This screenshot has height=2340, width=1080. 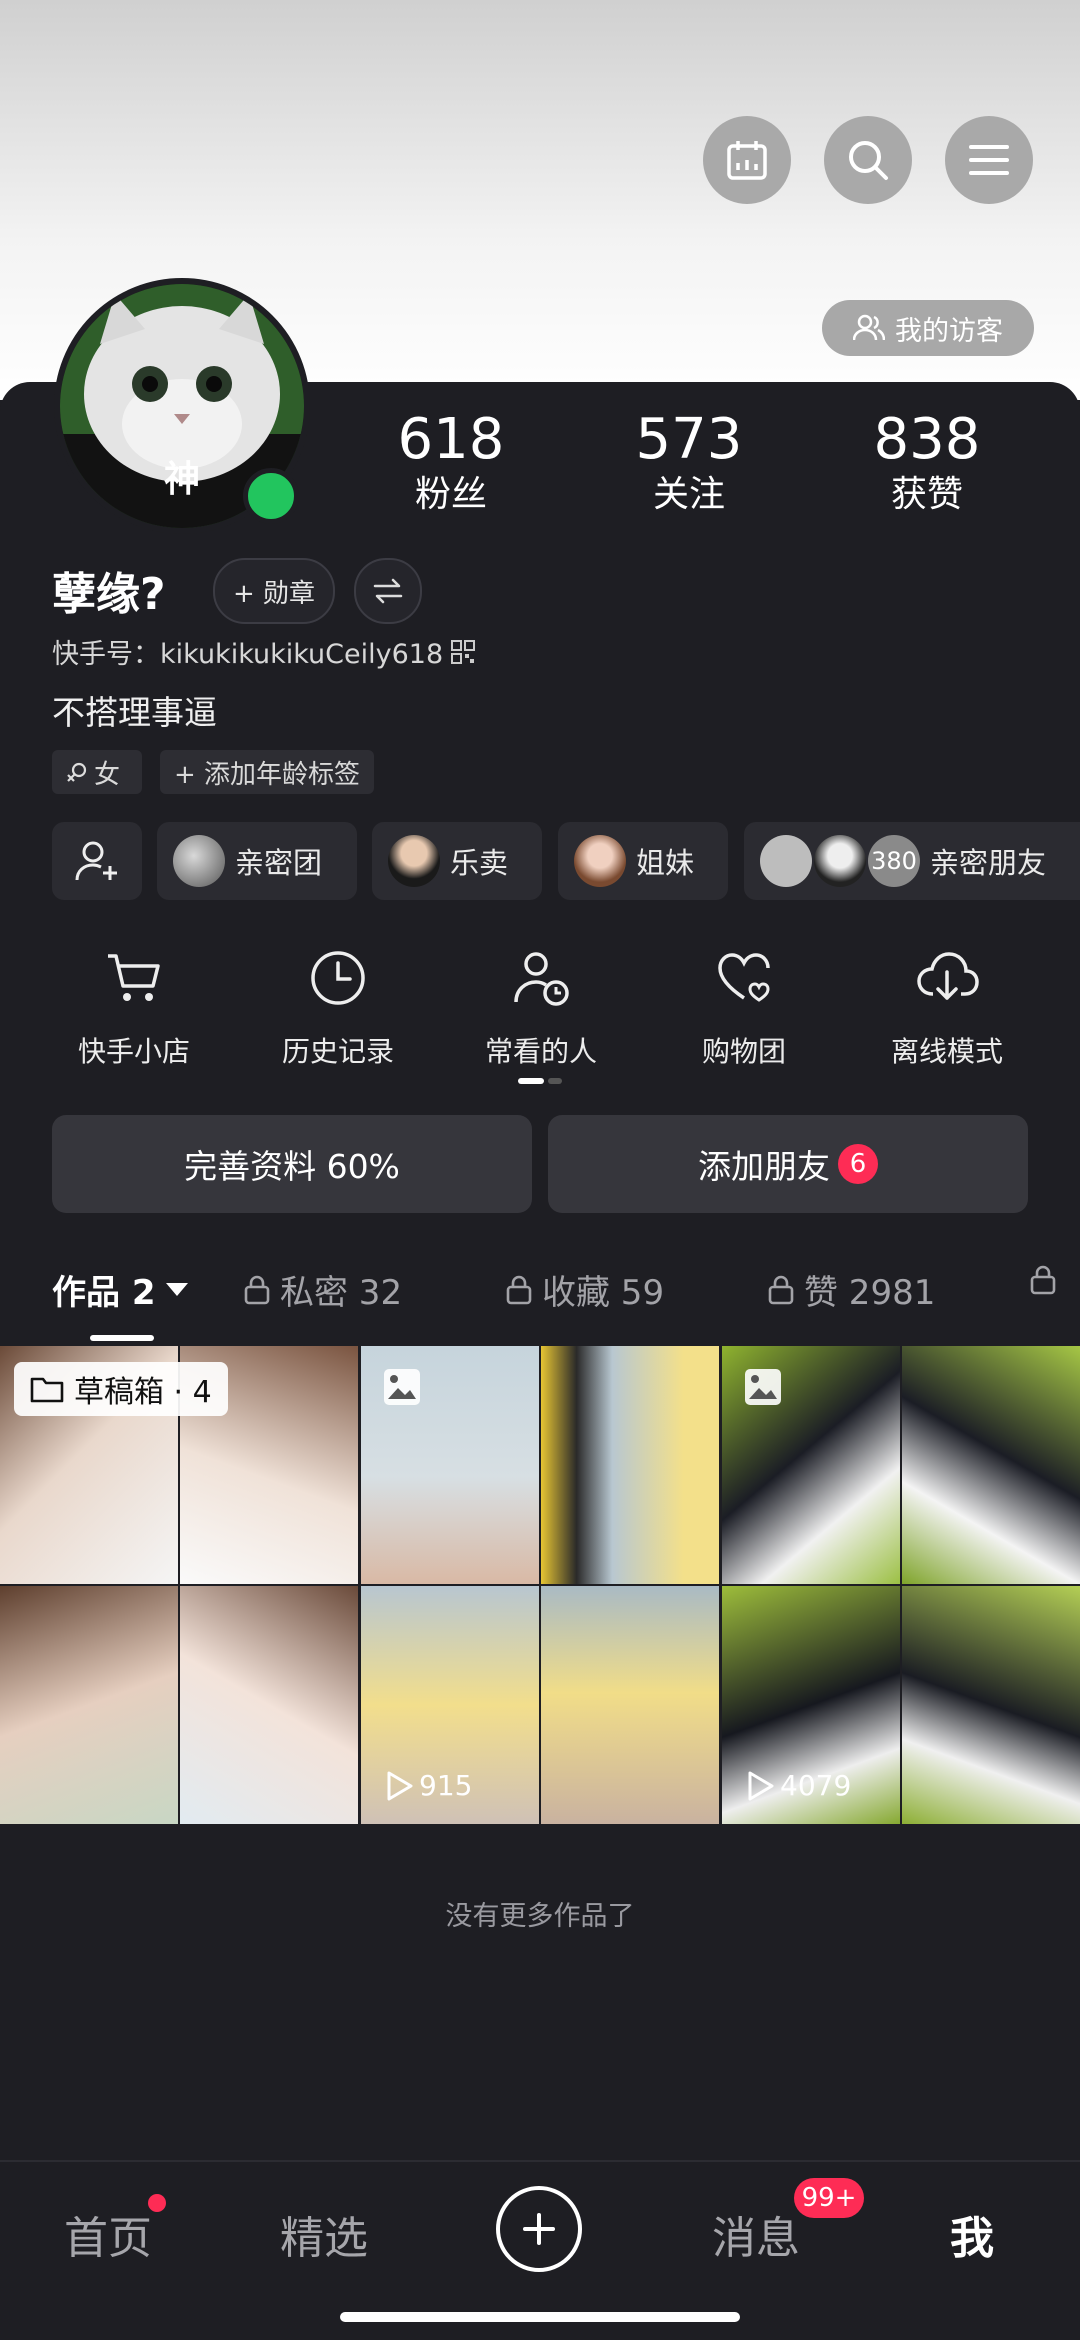 What do you see at coordinates (143, 1392) in the screenshot?
I see `draft-label: 草稿箱 · 4` at bounding box center [143, 1392].